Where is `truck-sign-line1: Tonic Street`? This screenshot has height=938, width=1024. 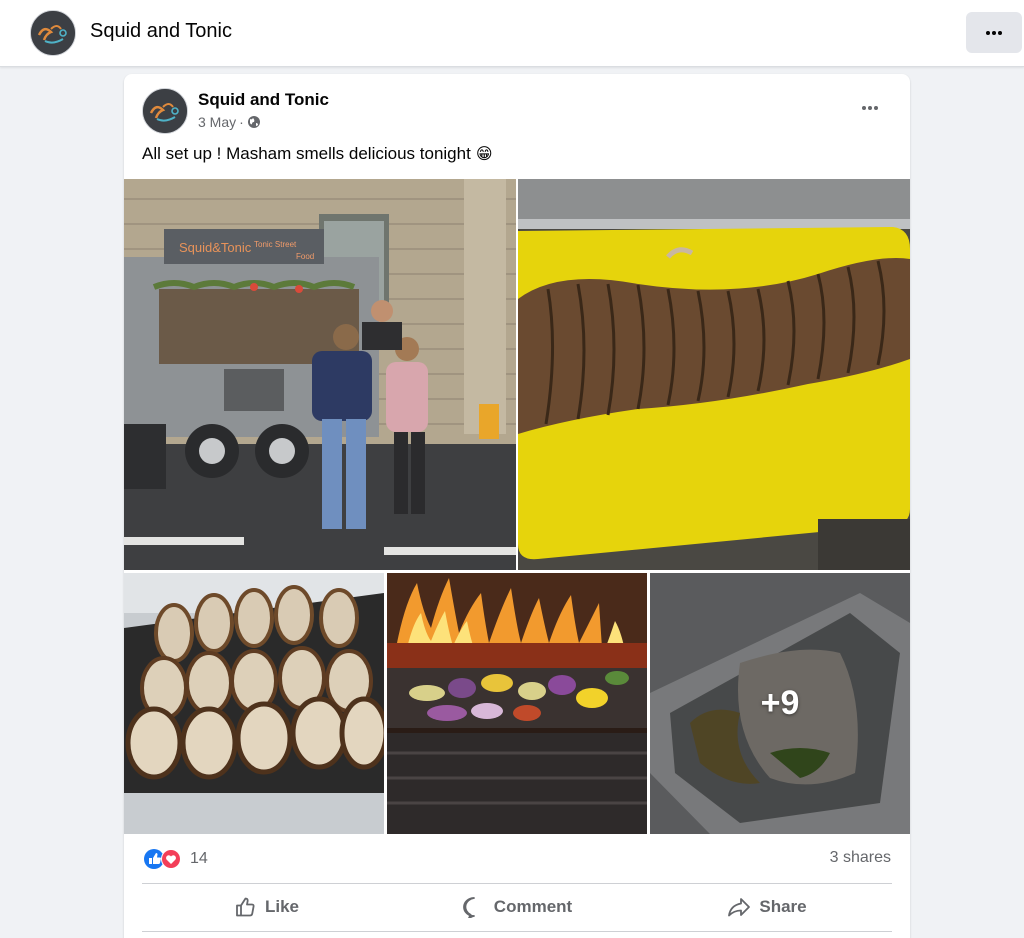
truck-sign-line1: Tonic Street is located at coordinates (275, 244).